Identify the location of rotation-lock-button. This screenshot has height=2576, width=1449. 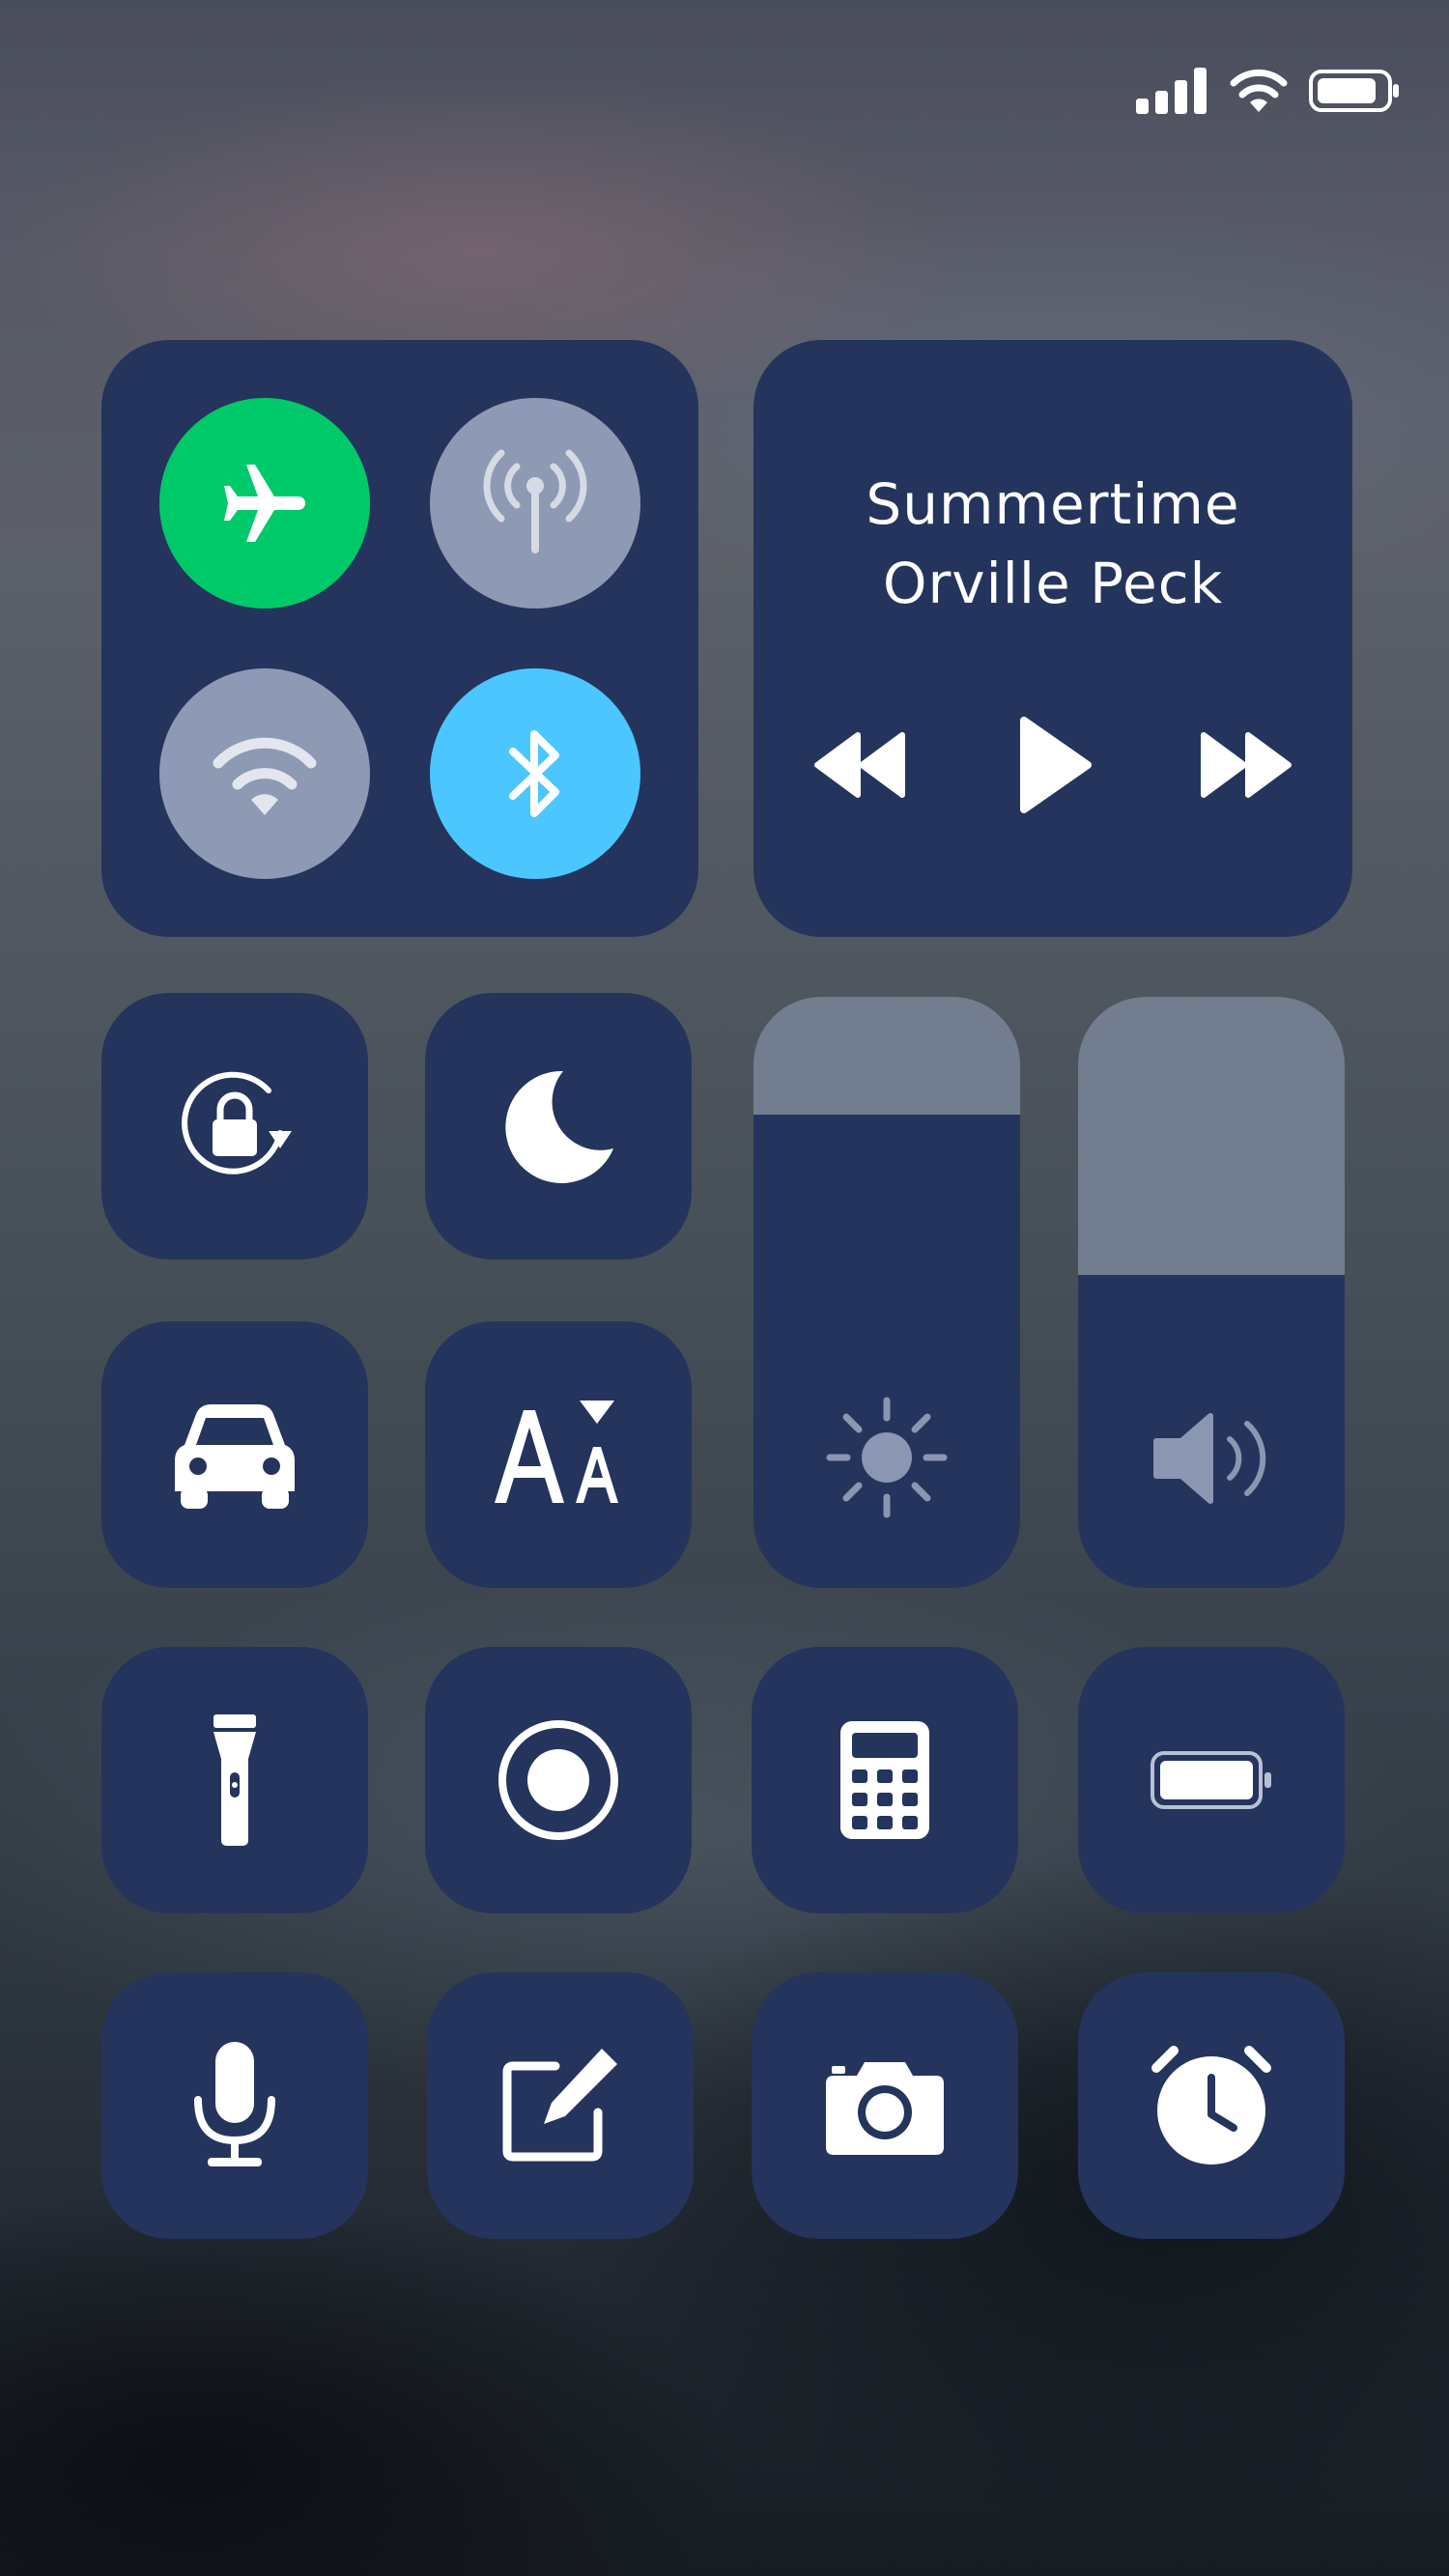
(234, 1126).